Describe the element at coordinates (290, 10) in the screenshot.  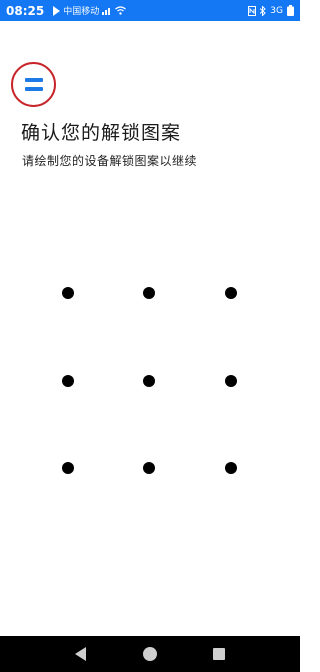
I see `battery-icon` at that location.